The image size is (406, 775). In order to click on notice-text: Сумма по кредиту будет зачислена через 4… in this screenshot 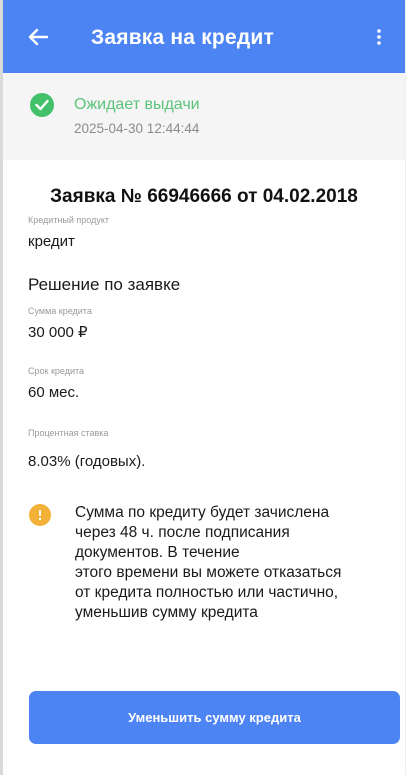, I will do `click(240, 563)`.